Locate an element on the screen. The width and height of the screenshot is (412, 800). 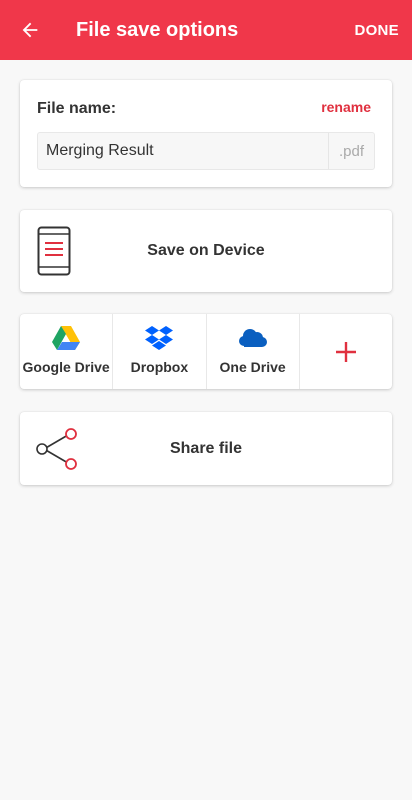
cloud-options: Google Drive Dropbox One Drive is located at coordinates (206, 351).